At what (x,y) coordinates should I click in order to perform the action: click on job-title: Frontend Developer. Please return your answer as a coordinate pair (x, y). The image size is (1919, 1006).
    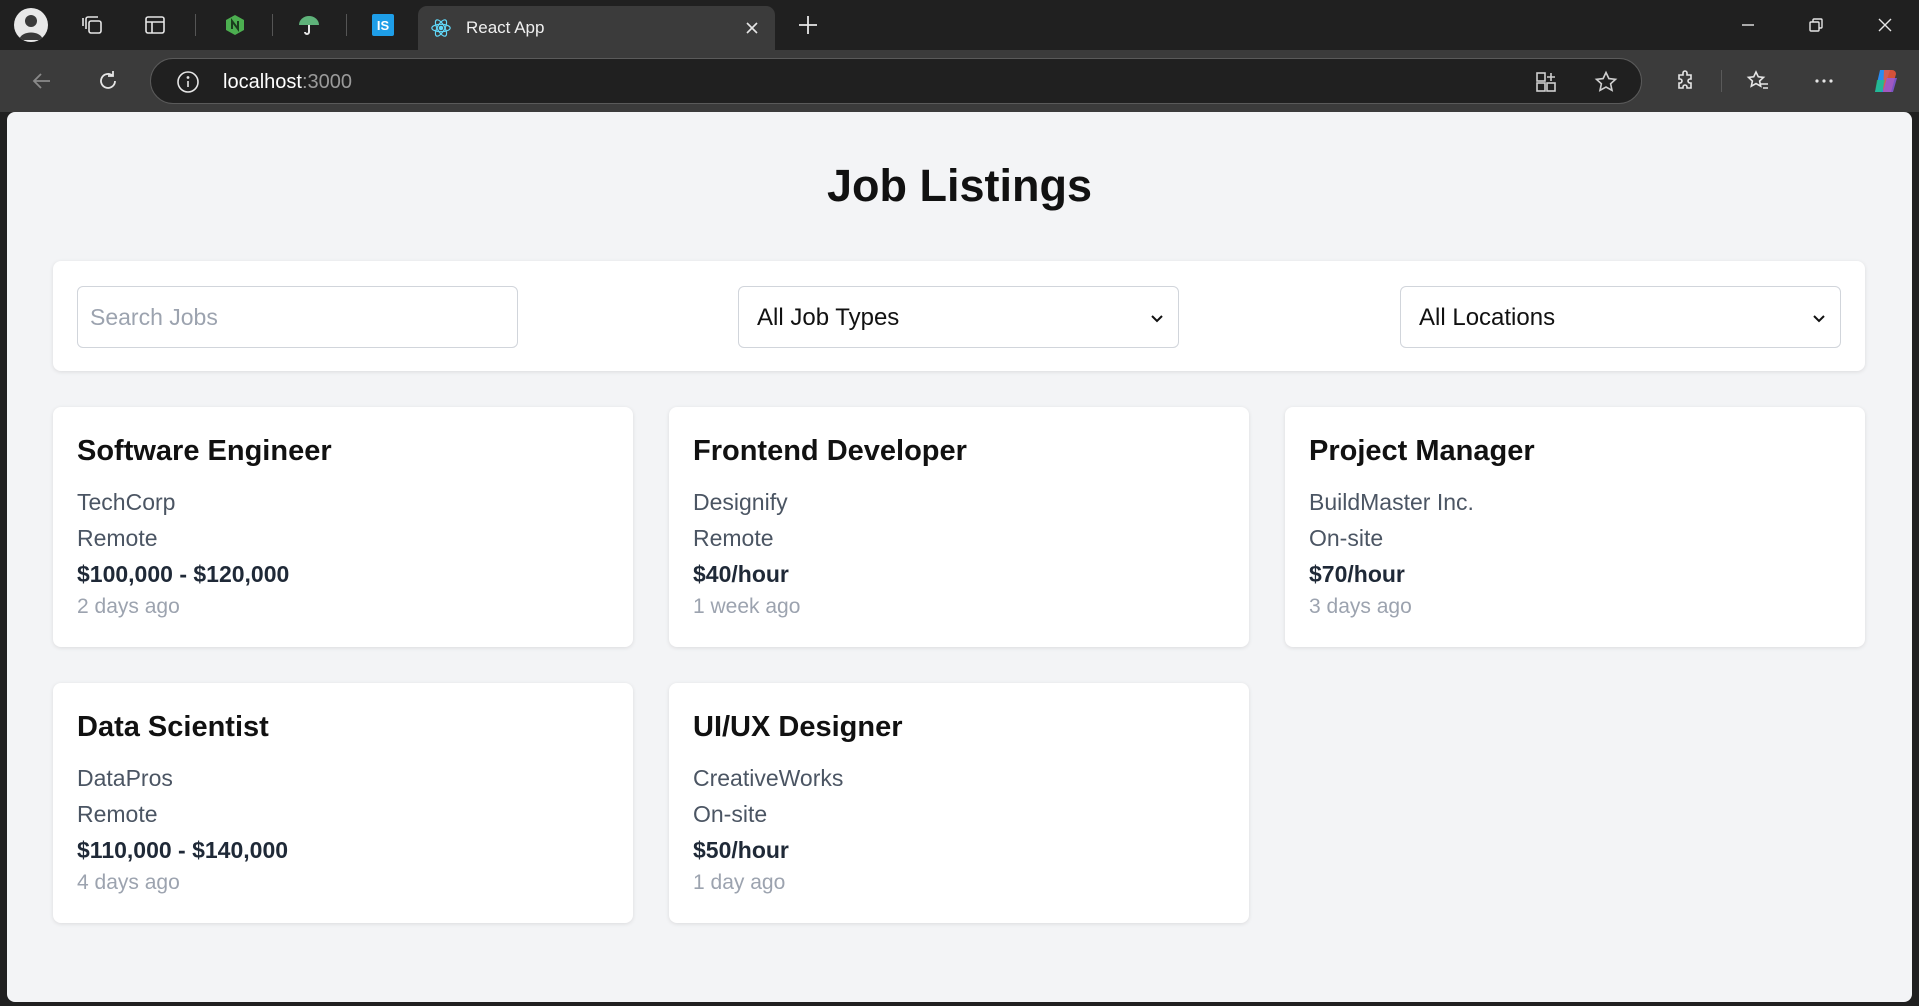
    Looking at the image, I should click on (830, 451).